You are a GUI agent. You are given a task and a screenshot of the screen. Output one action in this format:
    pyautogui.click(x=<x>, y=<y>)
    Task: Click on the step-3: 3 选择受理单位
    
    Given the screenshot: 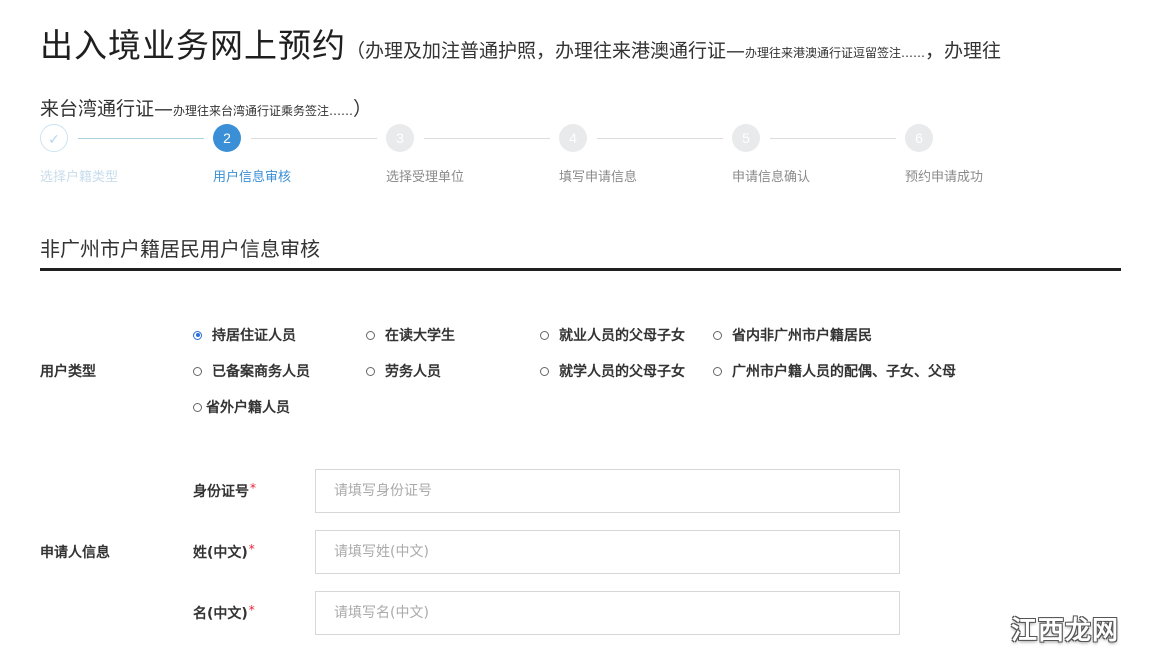 What is the action you would take?
    pyautogui.click(x=472, y=154)
    